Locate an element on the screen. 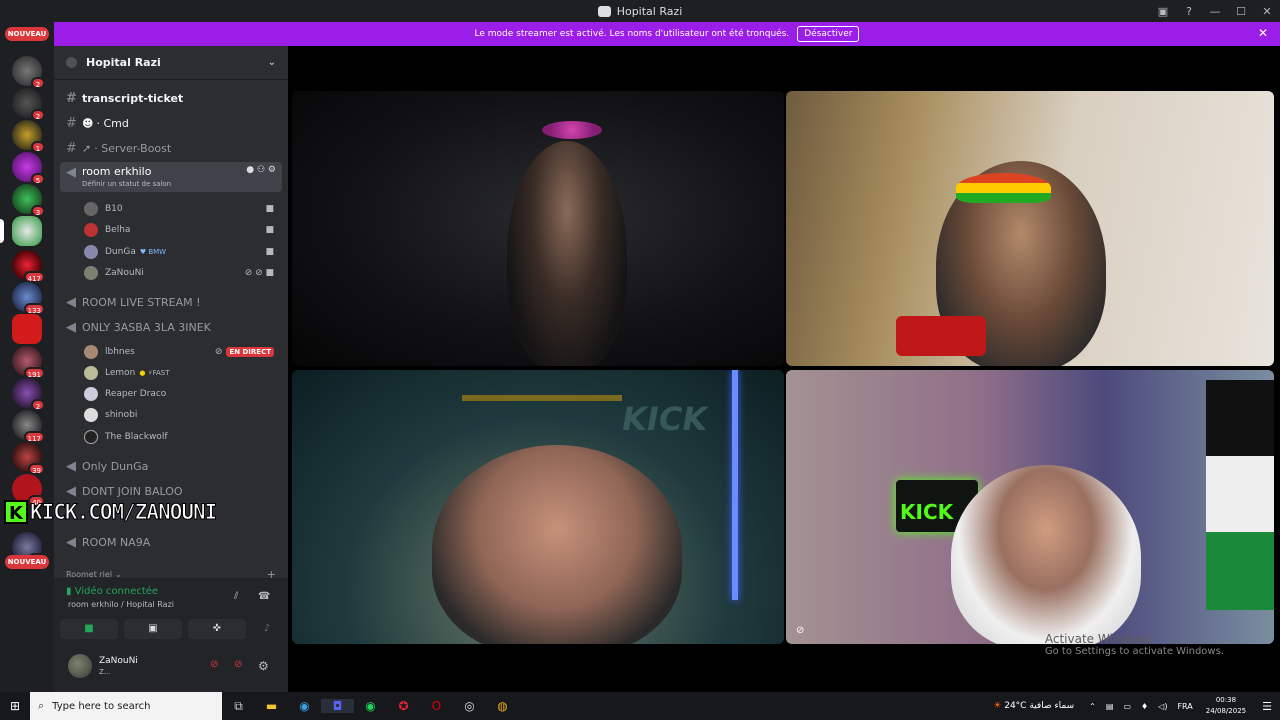 The image size is (1280, 720). voice-channel-live-stream: ◀ ROOM LIVE STREAM ! is located at coordinates (171, 302).